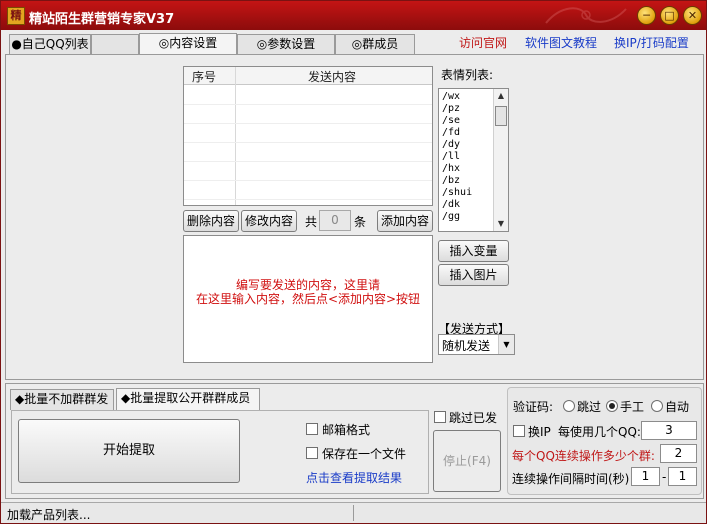  Describe the element at coordinates (457, 192) in the screenshot. I see `list-item: /shui` at that location.